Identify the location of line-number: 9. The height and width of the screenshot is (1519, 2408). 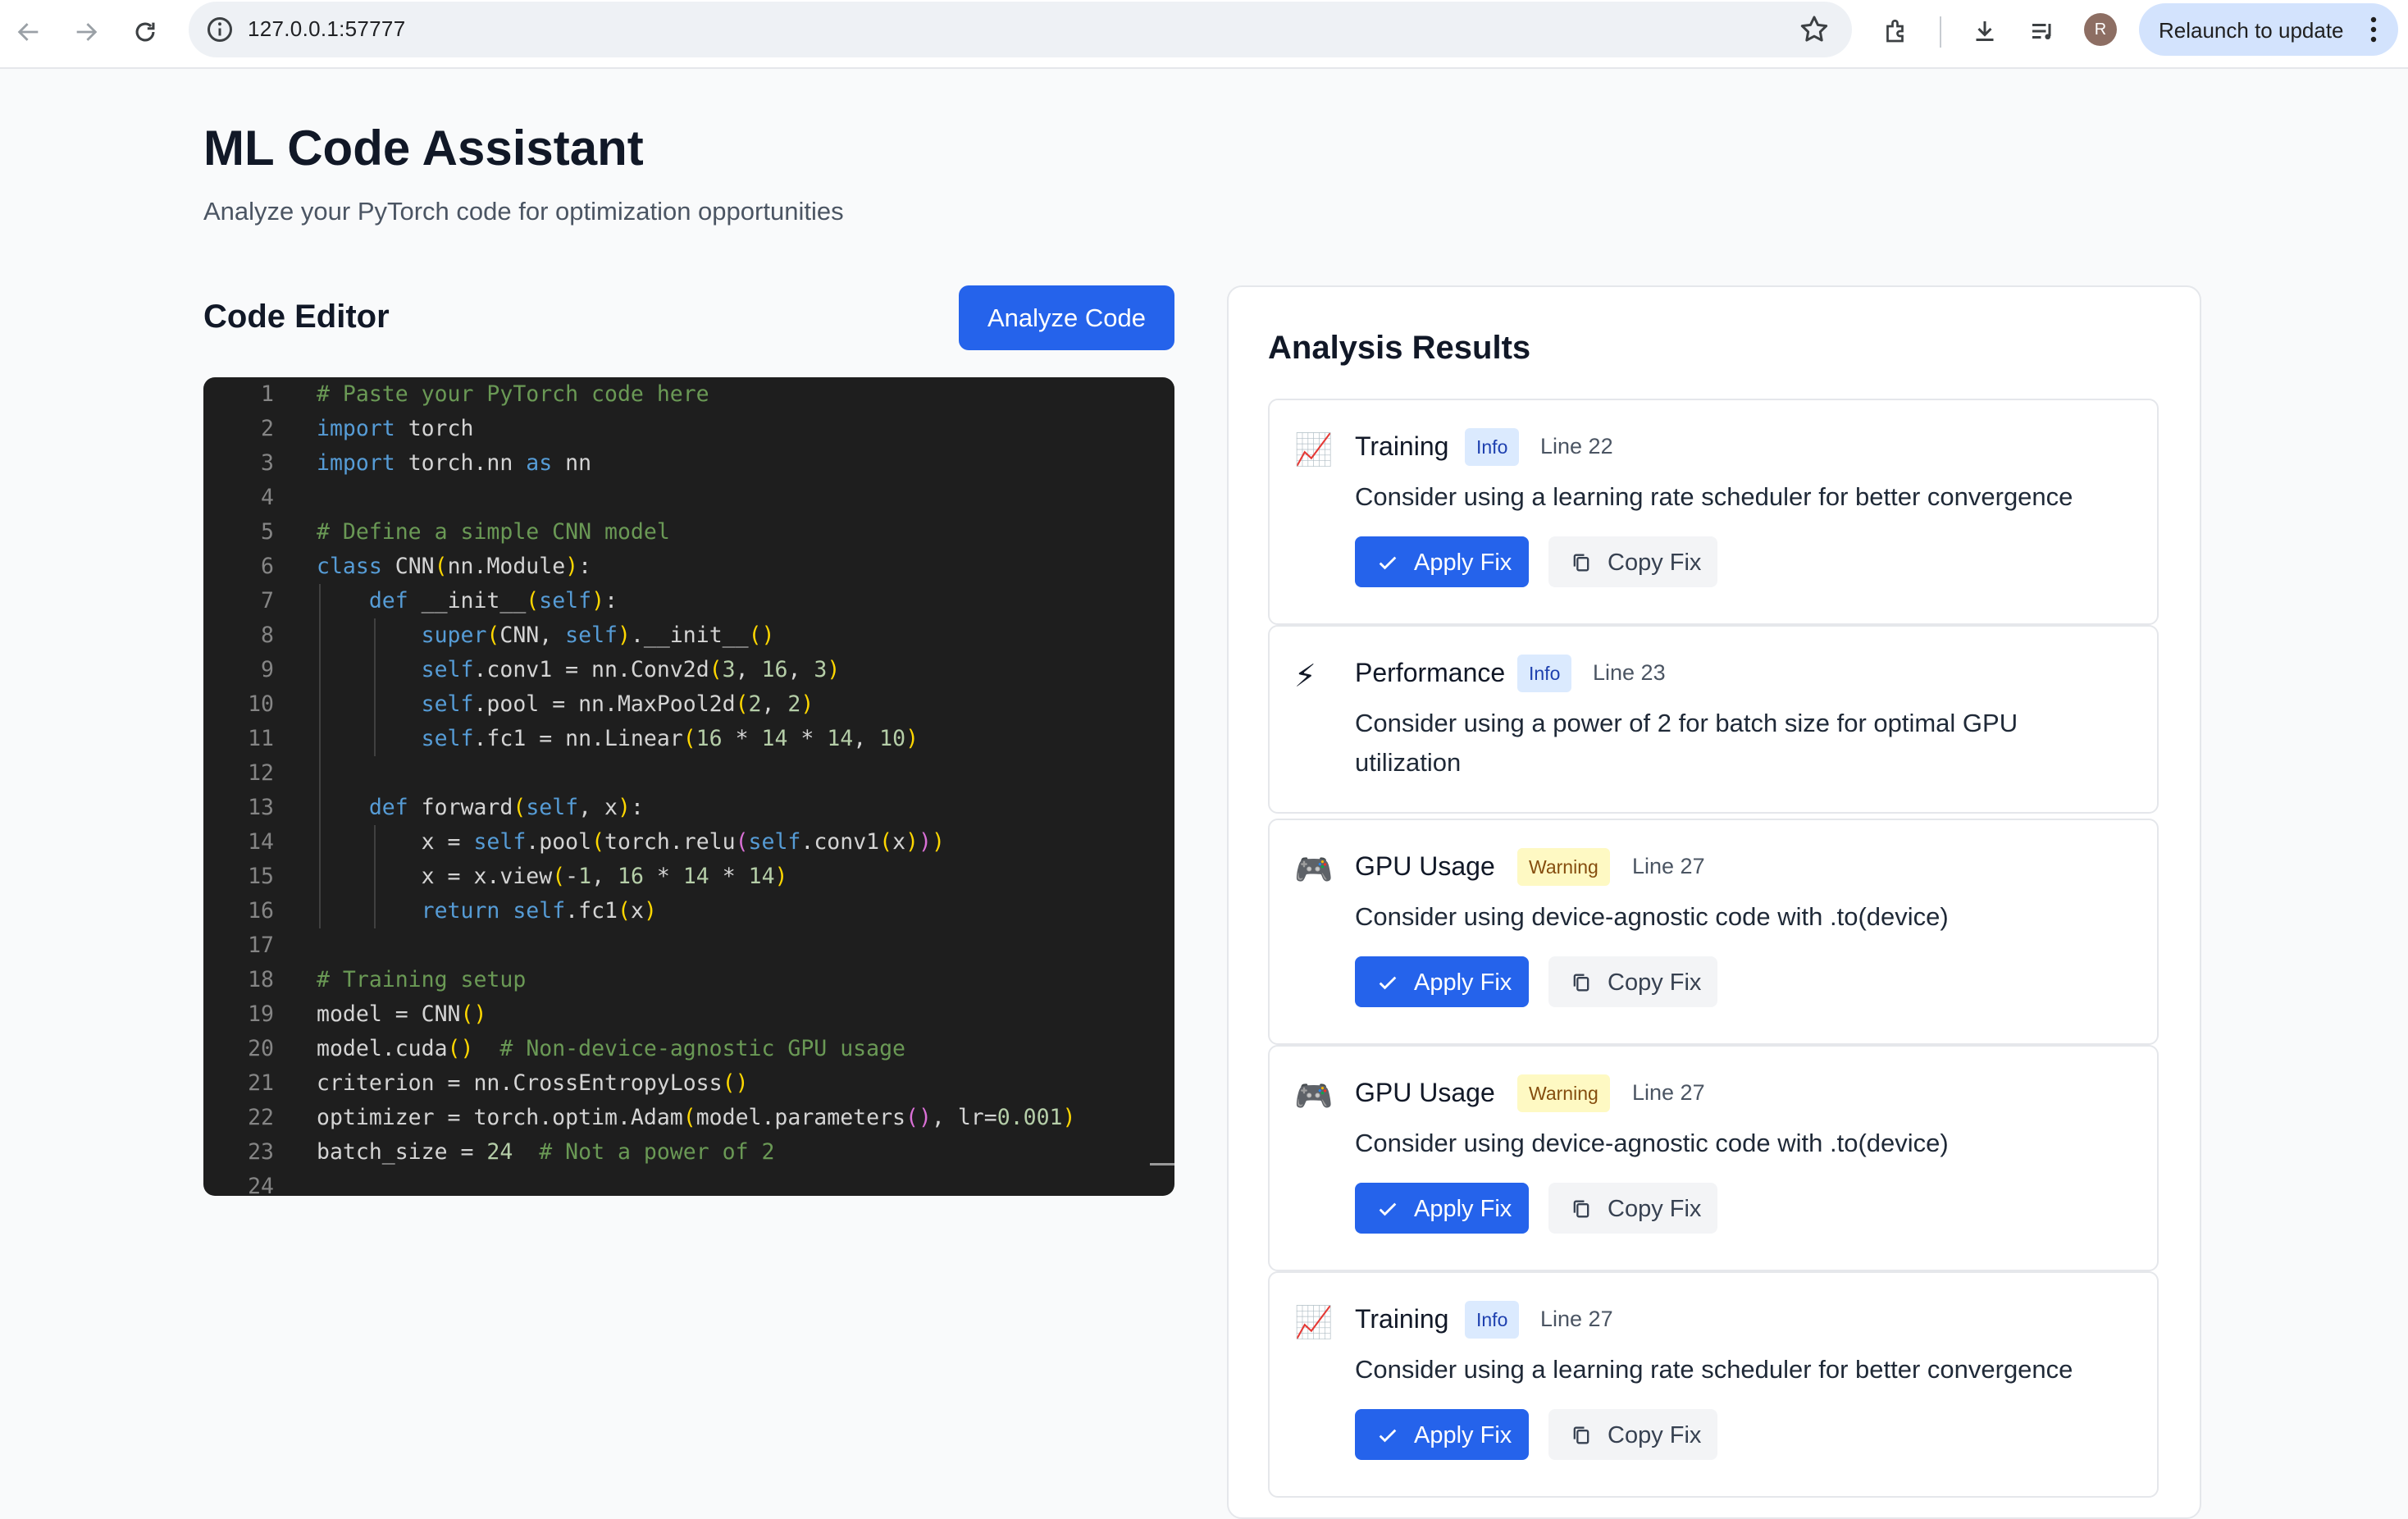
(267, 670).